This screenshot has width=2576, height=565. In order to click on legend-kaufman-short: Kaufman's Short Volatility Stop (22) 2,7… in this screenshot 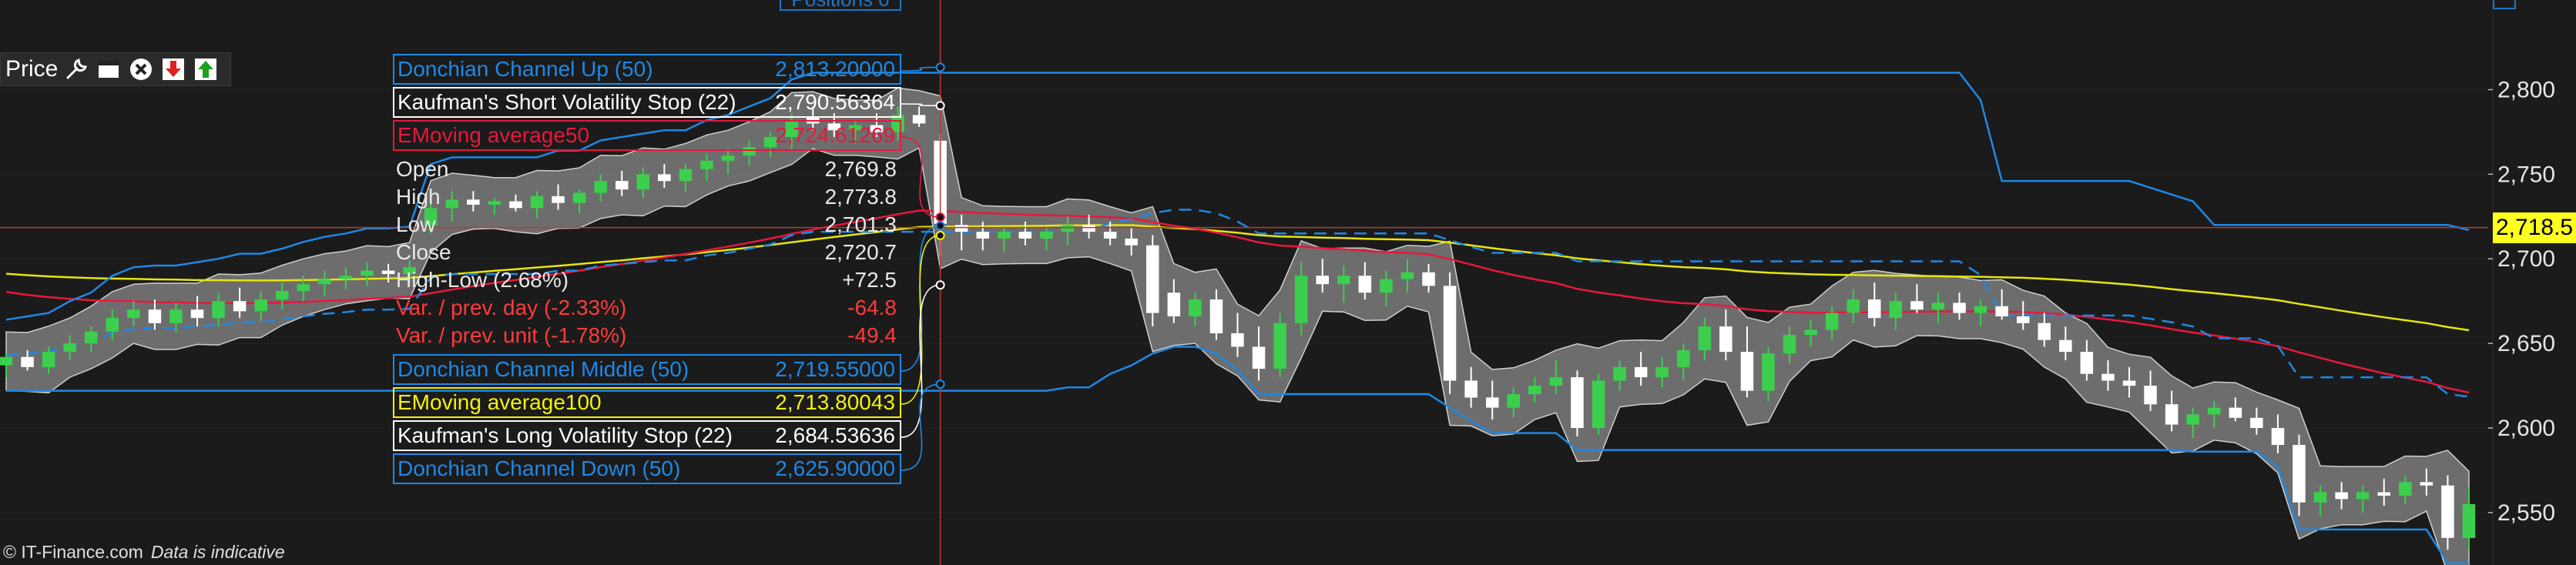, I will do `click(647, 102)`.